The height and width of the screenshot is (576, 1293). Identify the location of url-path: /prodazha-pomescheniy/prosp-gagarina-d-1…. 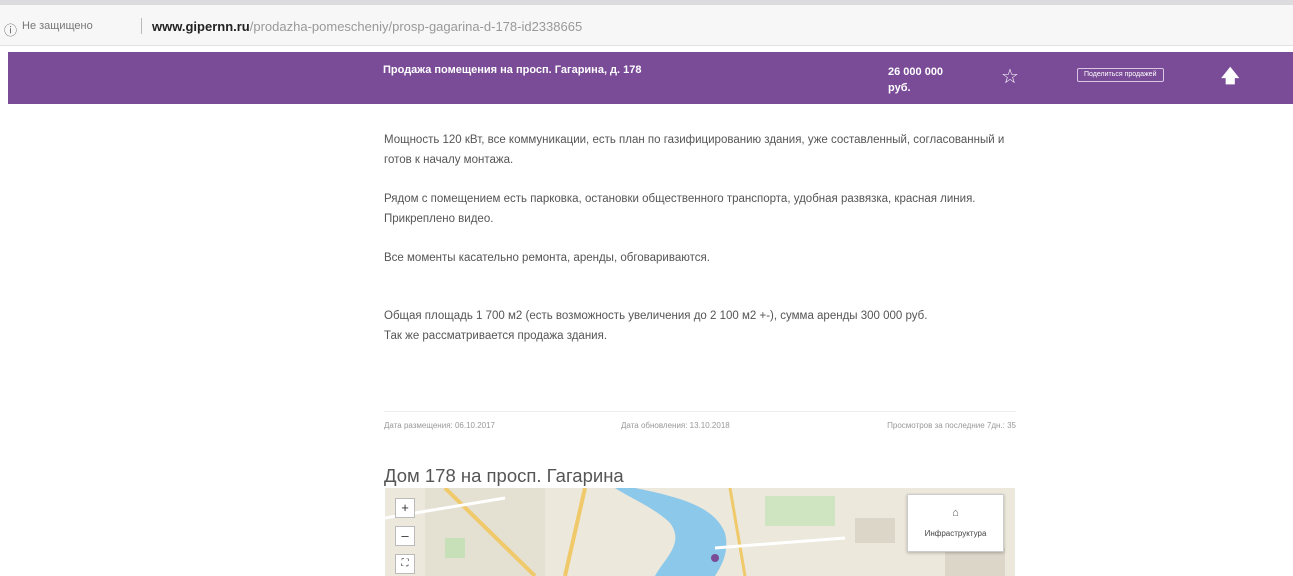
(416, 26).